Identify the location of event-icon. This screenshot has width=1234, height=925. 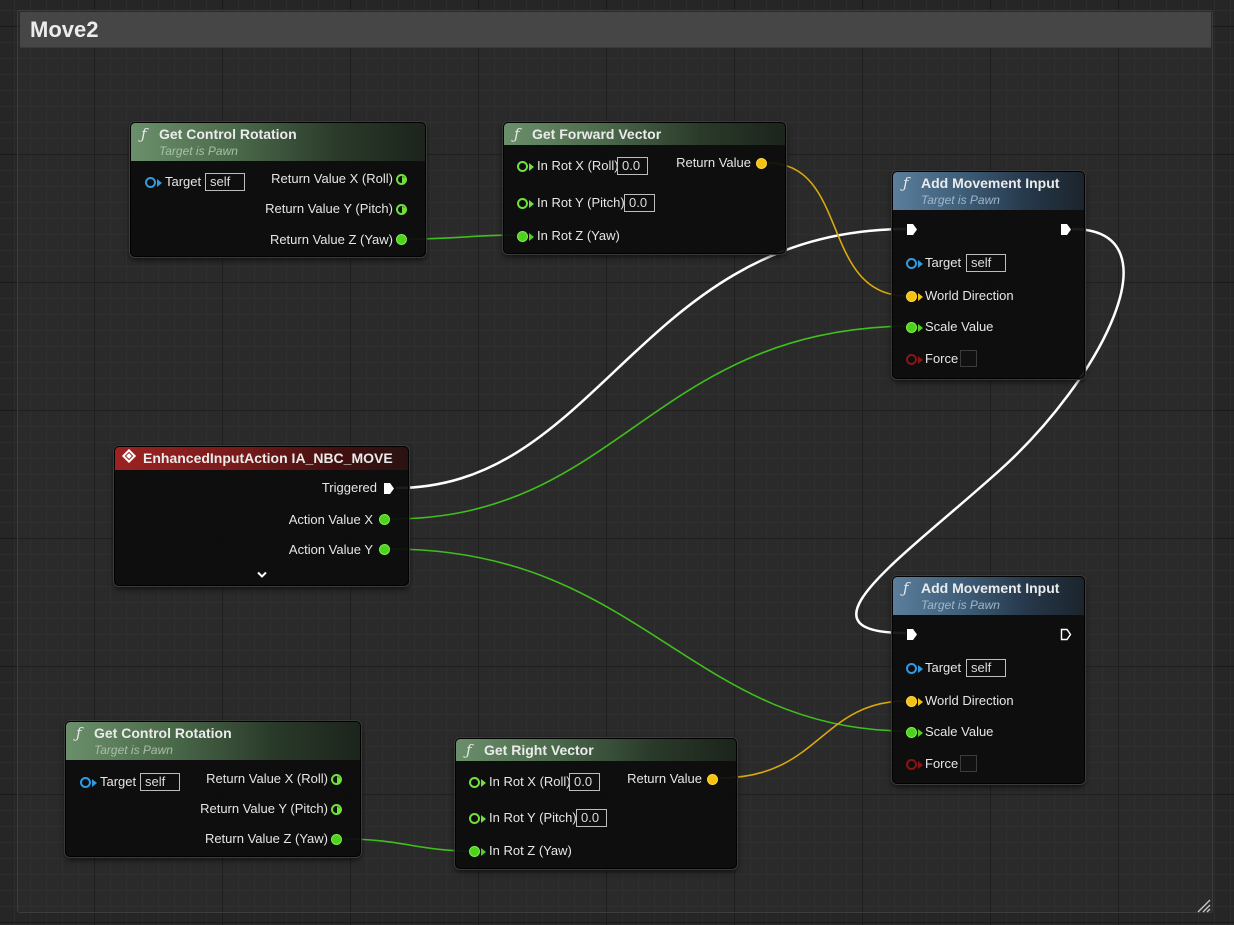
(129, 456).